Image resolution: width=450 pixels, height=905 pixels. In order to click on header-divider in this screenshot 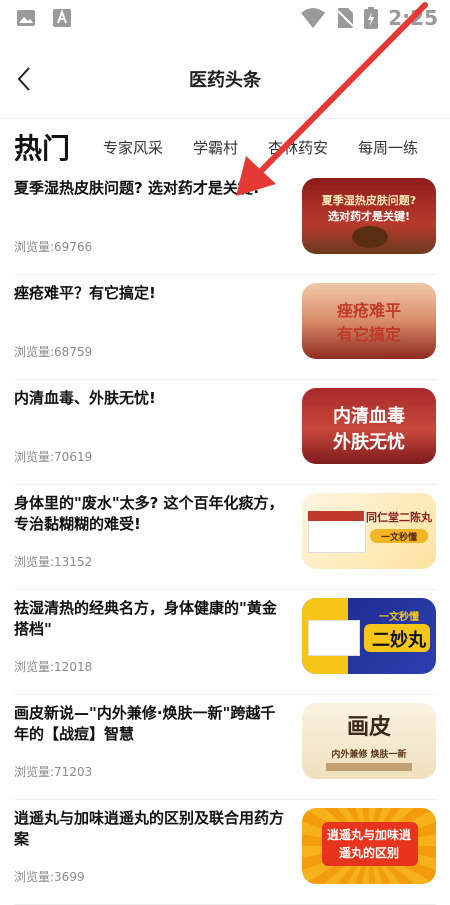, I will do `click(225, 118)`.